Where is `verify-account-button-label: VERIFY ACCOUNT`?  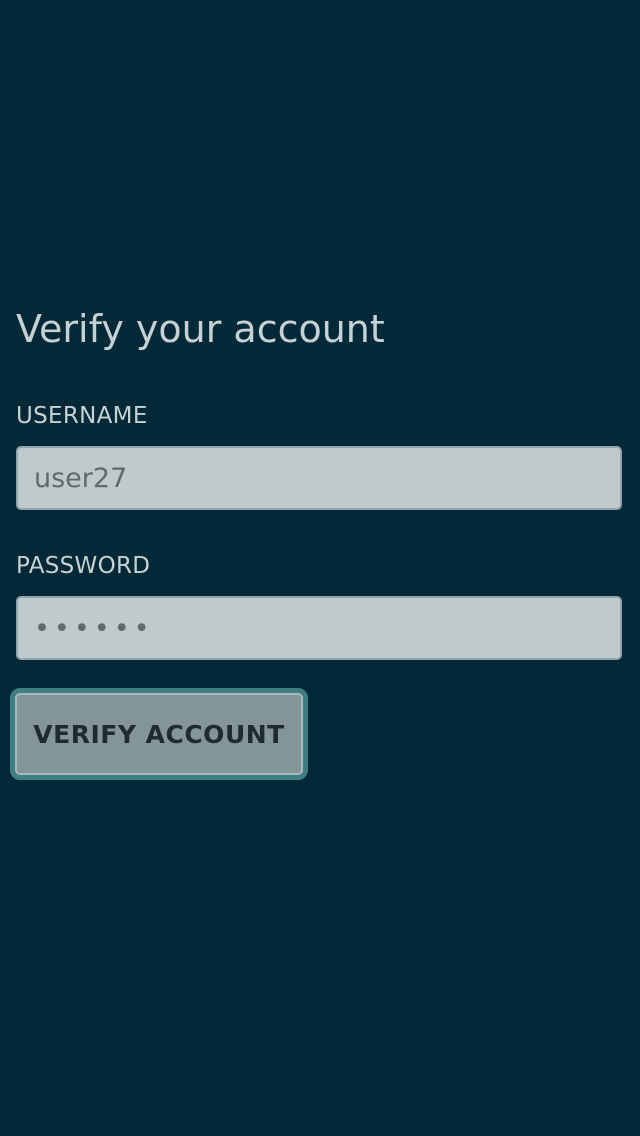
verify-account-button-label: VERIFY ACCOUNT is located at coordinates (159, 734).